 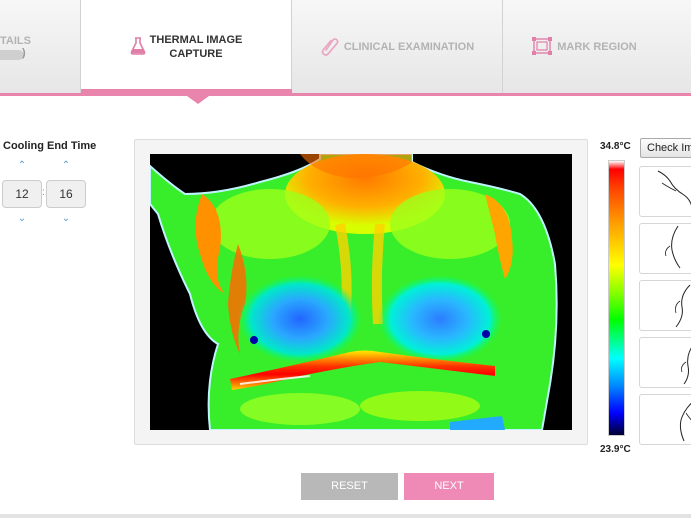 What do you see at coordinates (24, 53) in the screenshot?
I see `tab-sub-label: )` at bounding box center [24, 53].